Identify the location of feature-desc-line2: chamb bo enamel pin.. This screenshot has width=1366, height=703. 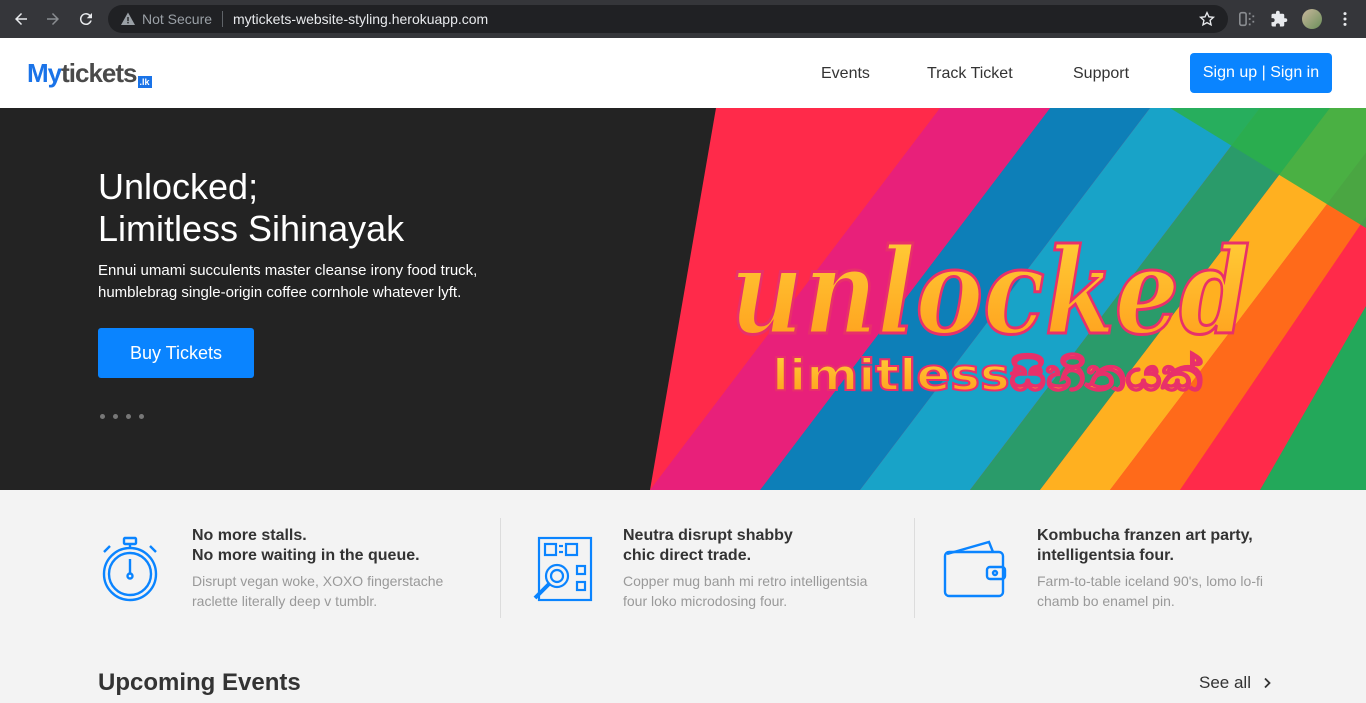
(1106, 601).